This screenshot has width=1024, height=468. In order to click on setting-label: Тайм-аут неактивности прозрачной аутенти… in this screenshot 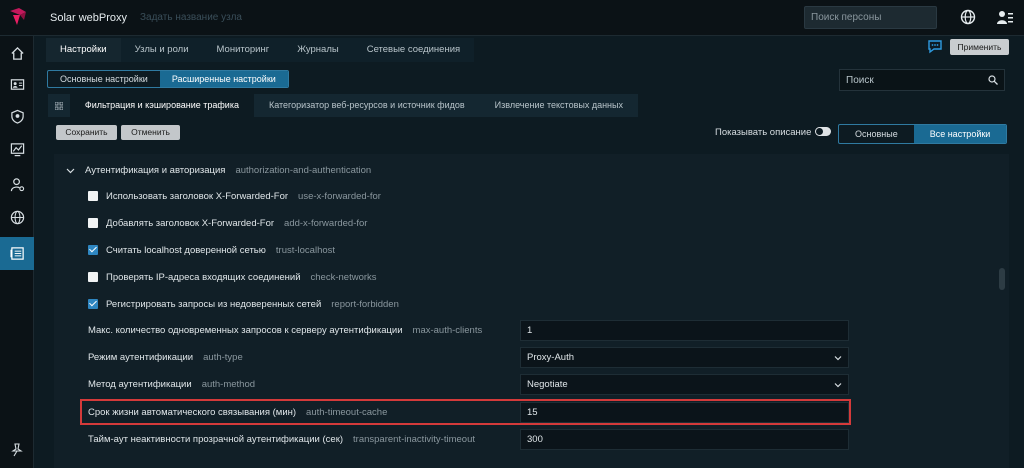, I will do `click(216, 439)`.